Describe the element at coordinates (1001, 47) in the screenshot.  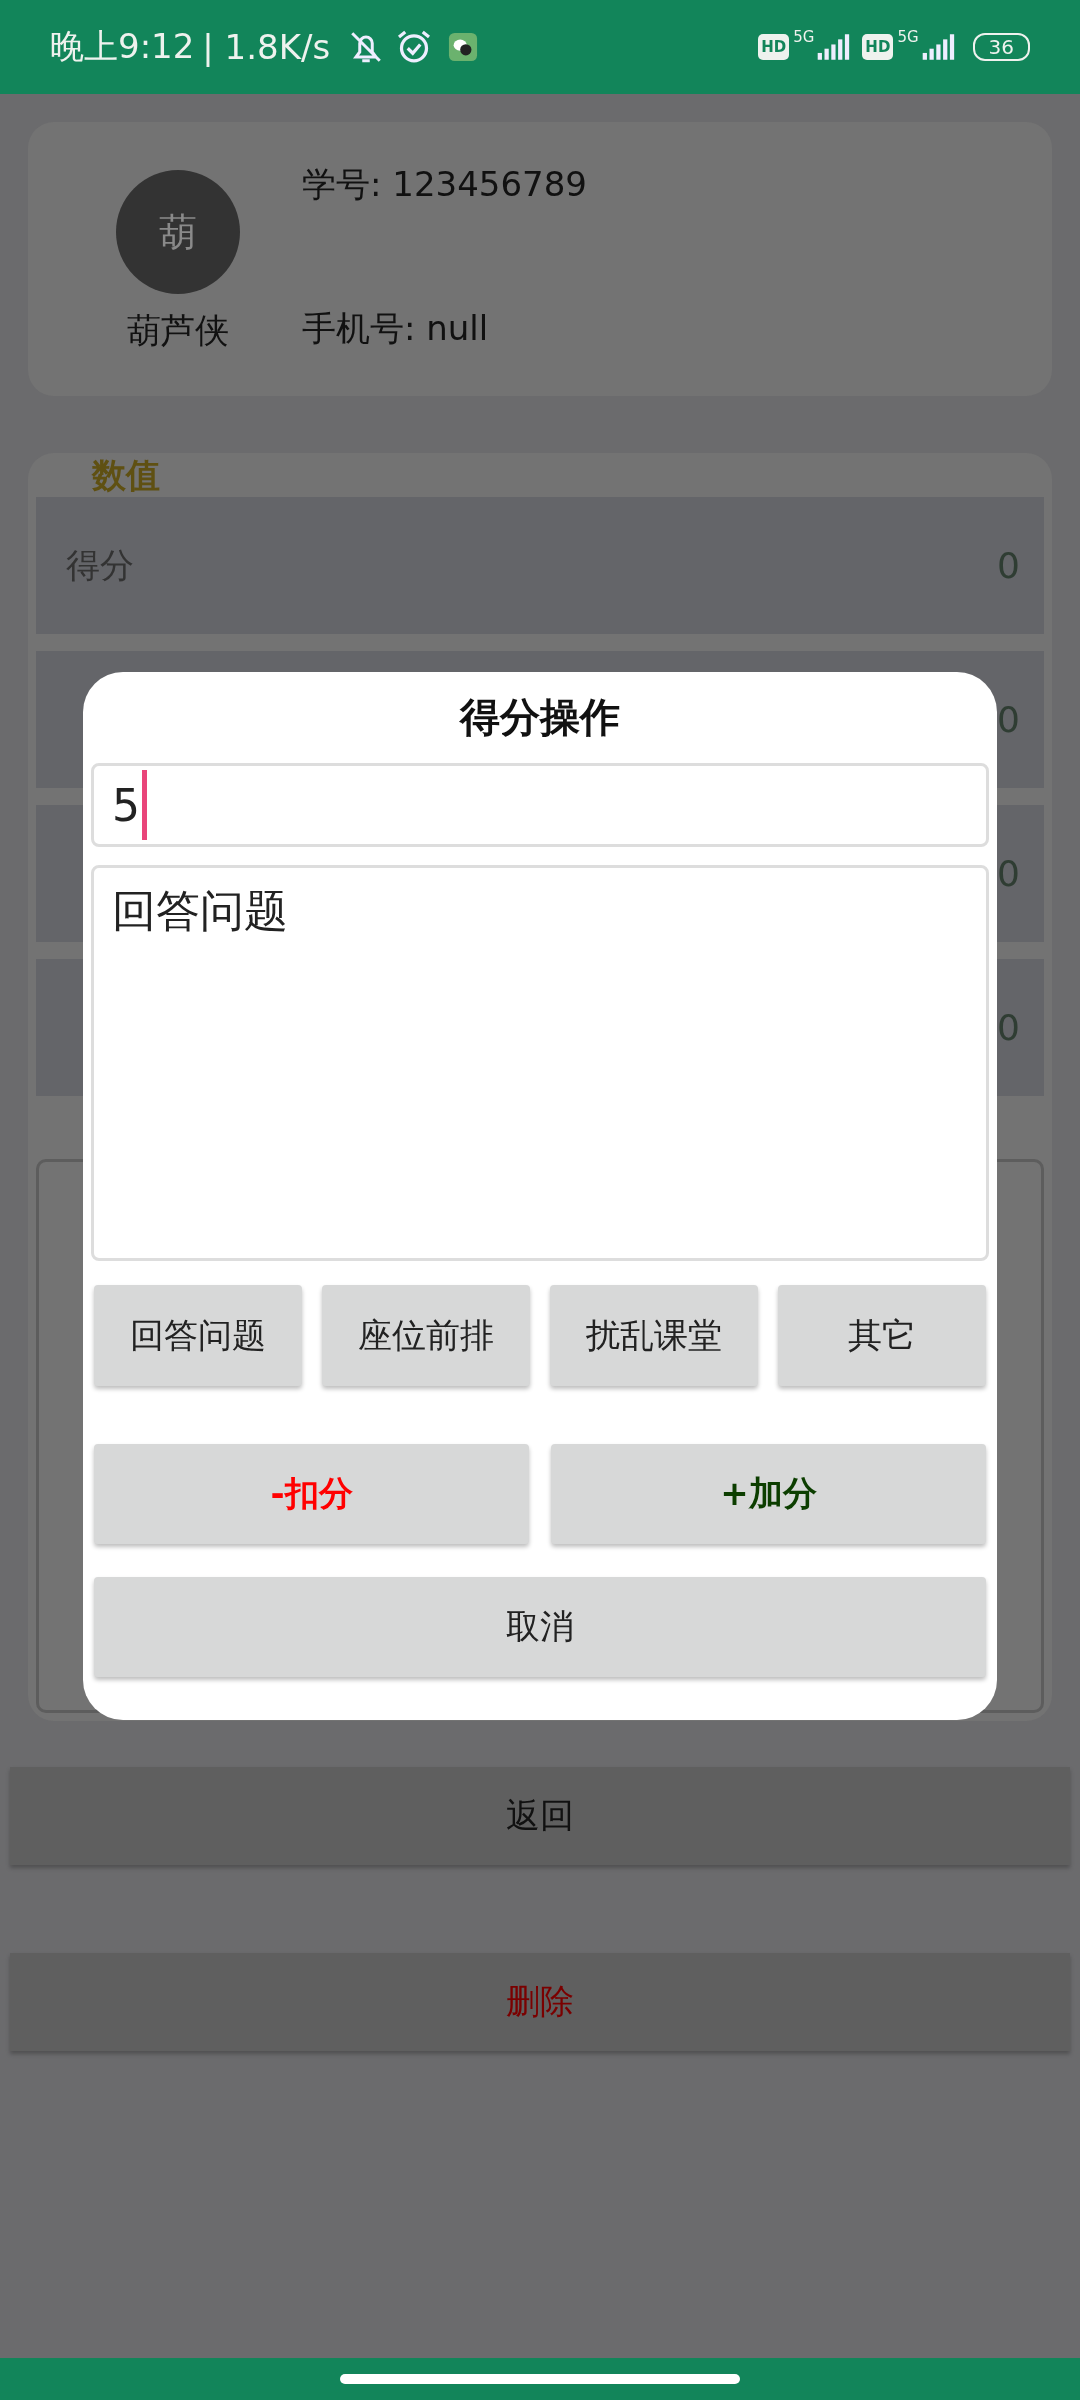
I see `battery-indicator: 36` at that location.